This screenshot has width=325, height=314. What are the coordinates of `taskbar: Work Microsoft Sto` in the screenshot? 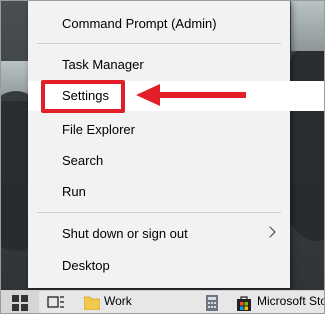 It's located at (163, 301).